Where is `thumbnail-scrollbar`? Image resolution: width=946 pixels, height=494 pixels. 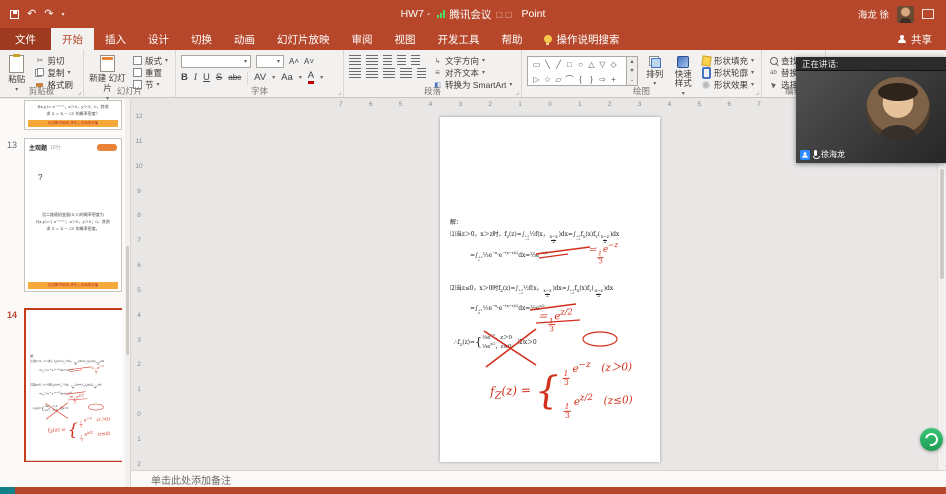
thumbnail-scrollbar is located at coordinates (127, 293).